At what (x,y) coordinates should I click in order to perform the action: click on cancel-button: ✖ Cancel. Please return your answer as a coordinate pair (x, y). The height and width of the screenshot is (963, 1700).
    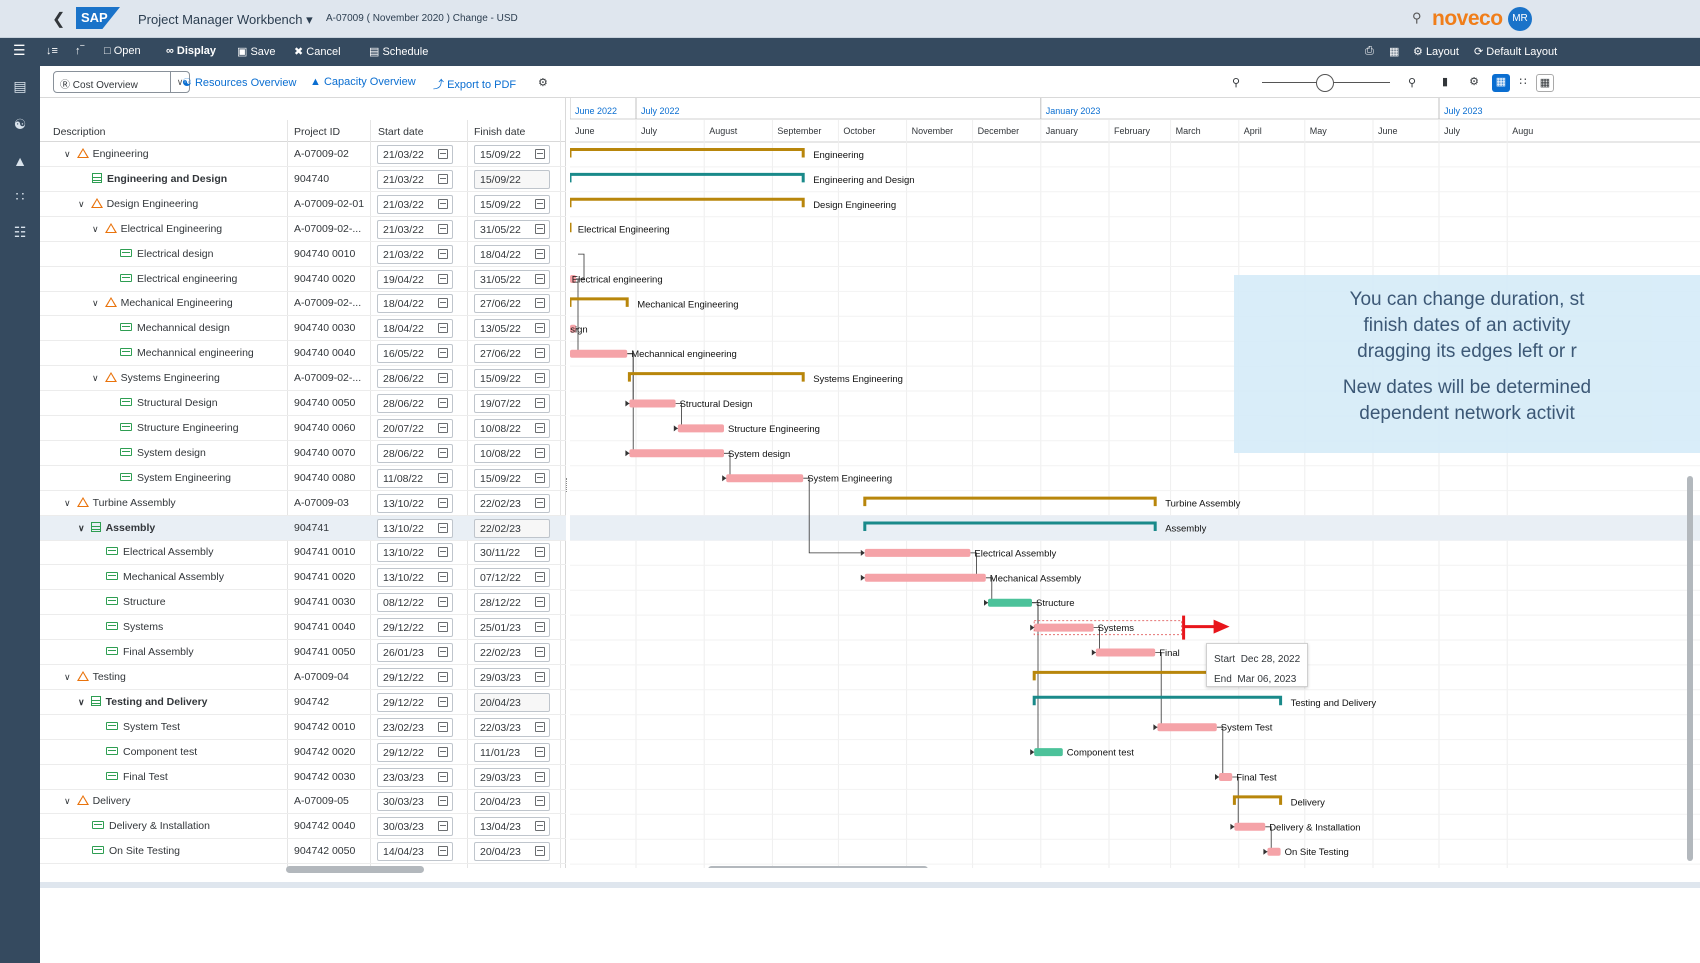
    Looking at the image, I should click on (317, 51).